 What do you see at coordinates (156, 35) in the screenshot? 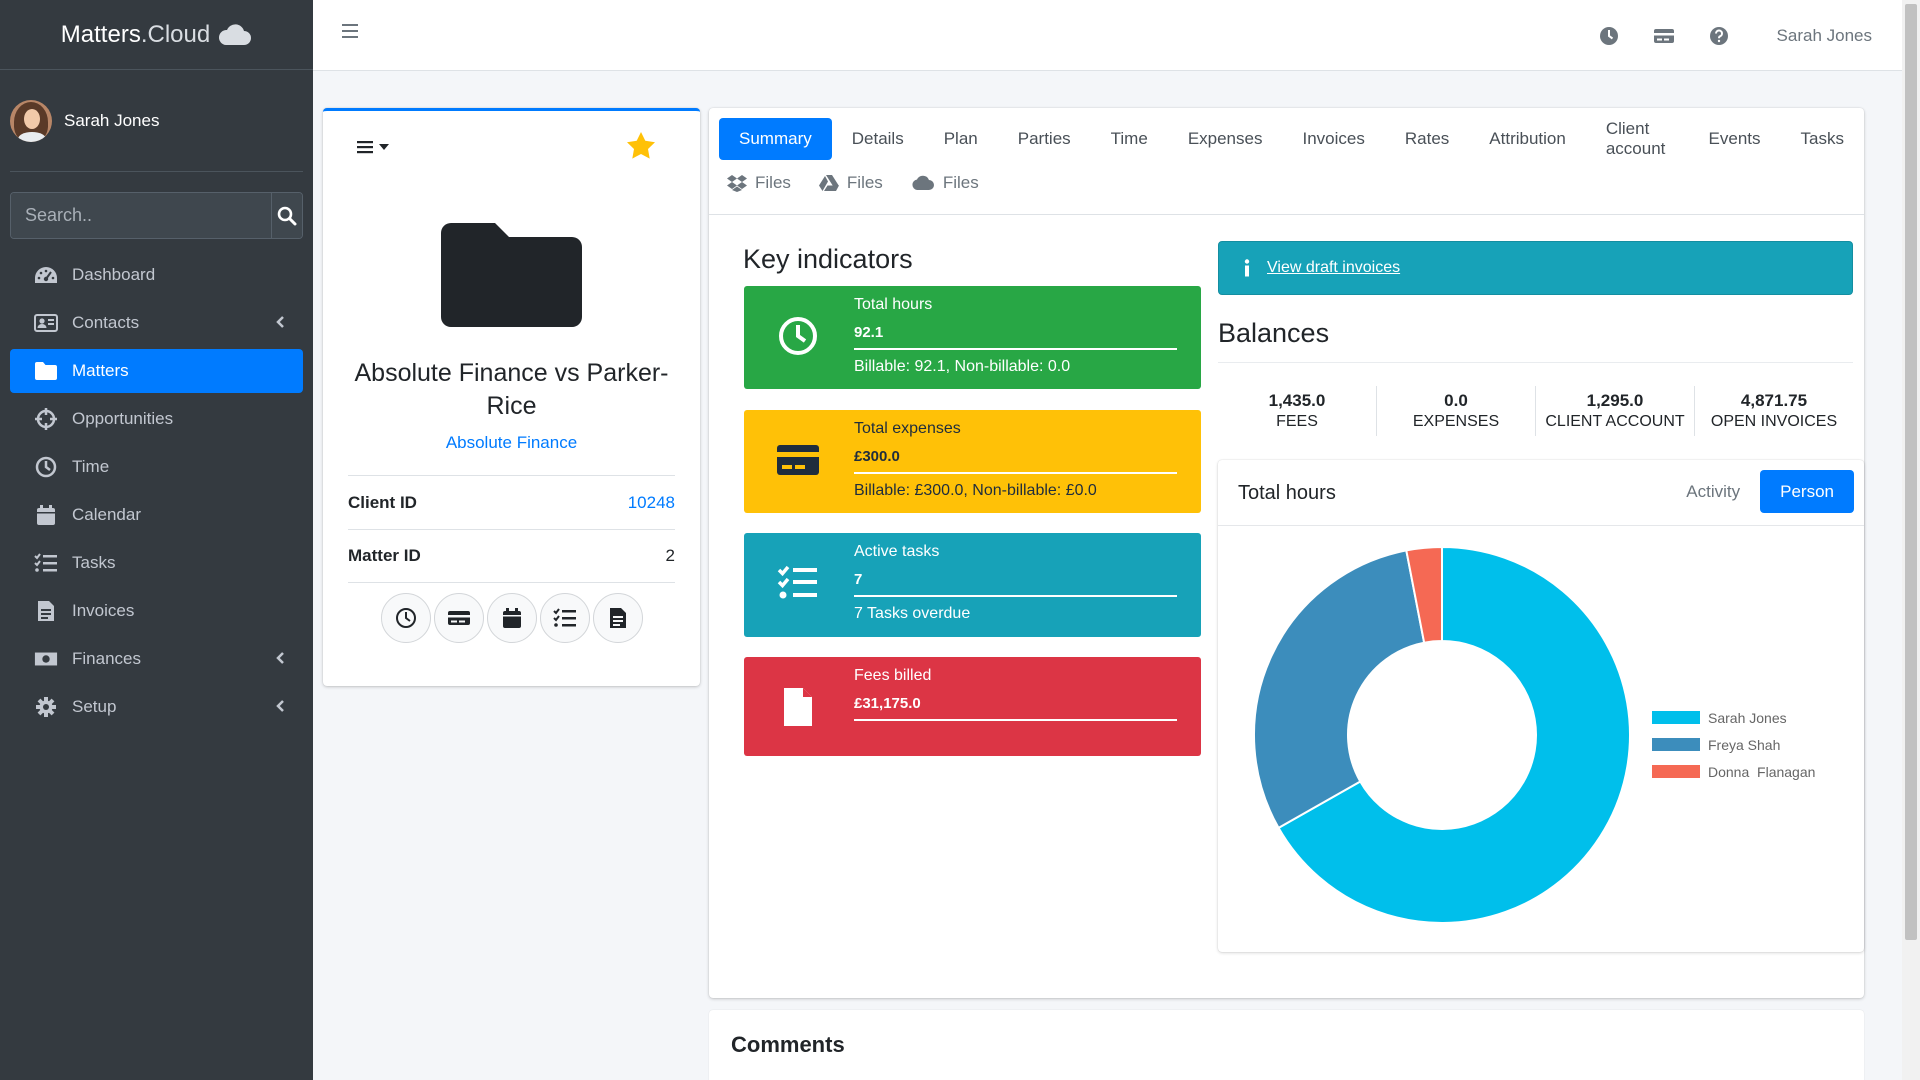
I see `brand-logo: Matters .Cloud` at bounding box center [156, 35].